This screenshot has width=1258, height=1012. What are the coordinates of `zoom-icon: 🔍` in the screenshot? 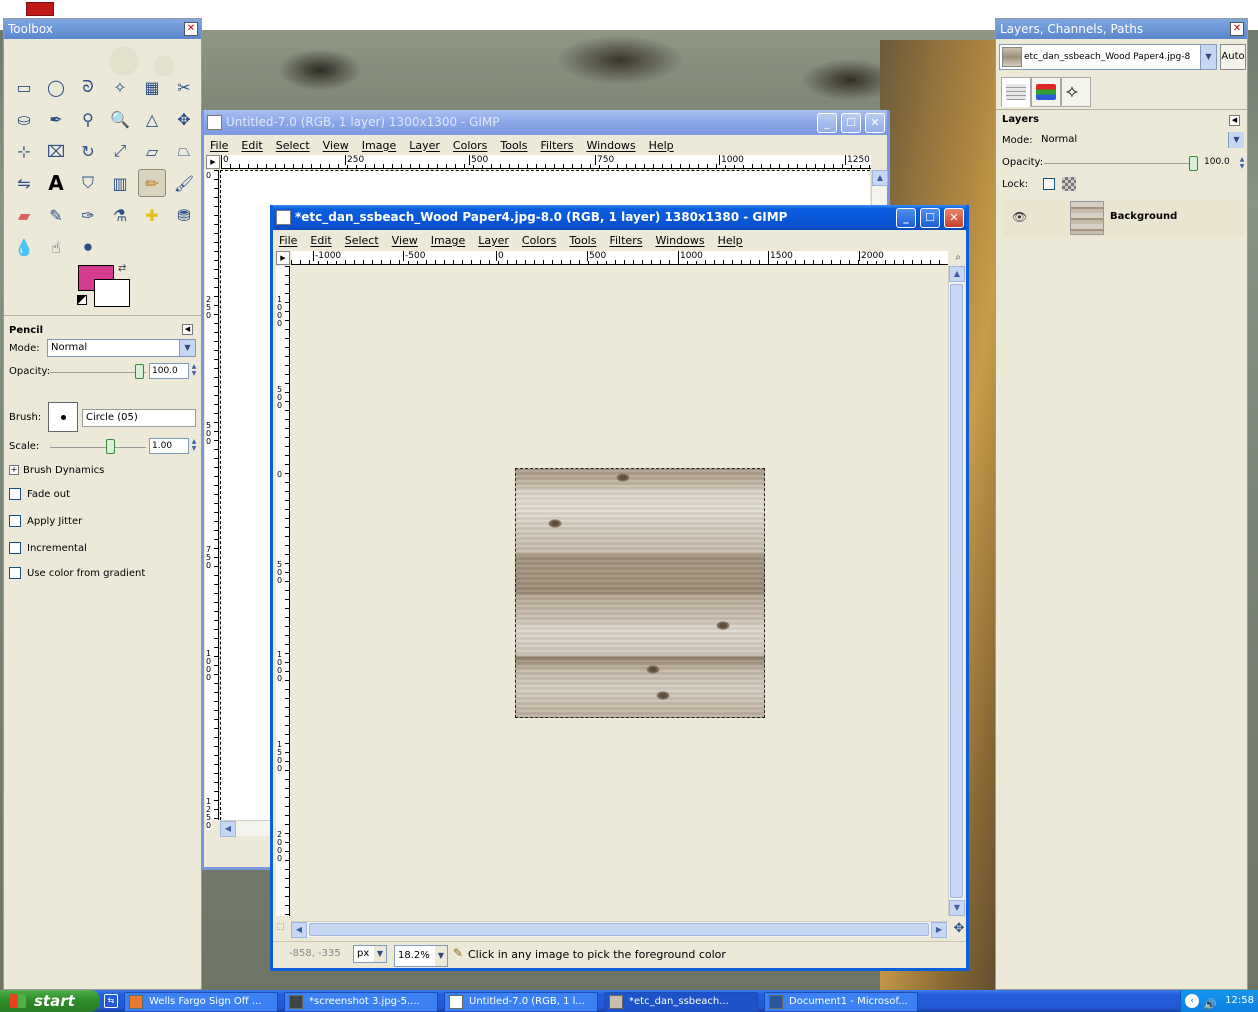 It's located at (120, 119).